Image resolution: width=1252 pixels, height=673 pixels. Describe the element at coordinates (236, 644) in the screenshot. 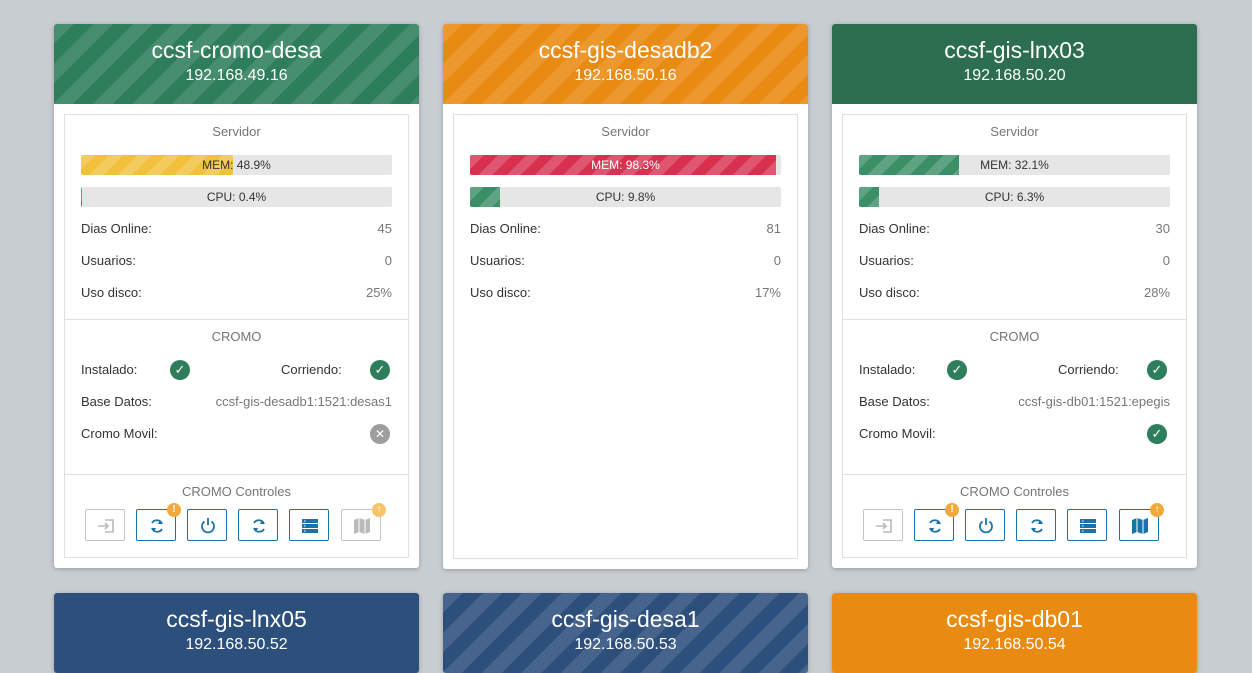

I see `server-ip: 192.168.50.52` at that location.